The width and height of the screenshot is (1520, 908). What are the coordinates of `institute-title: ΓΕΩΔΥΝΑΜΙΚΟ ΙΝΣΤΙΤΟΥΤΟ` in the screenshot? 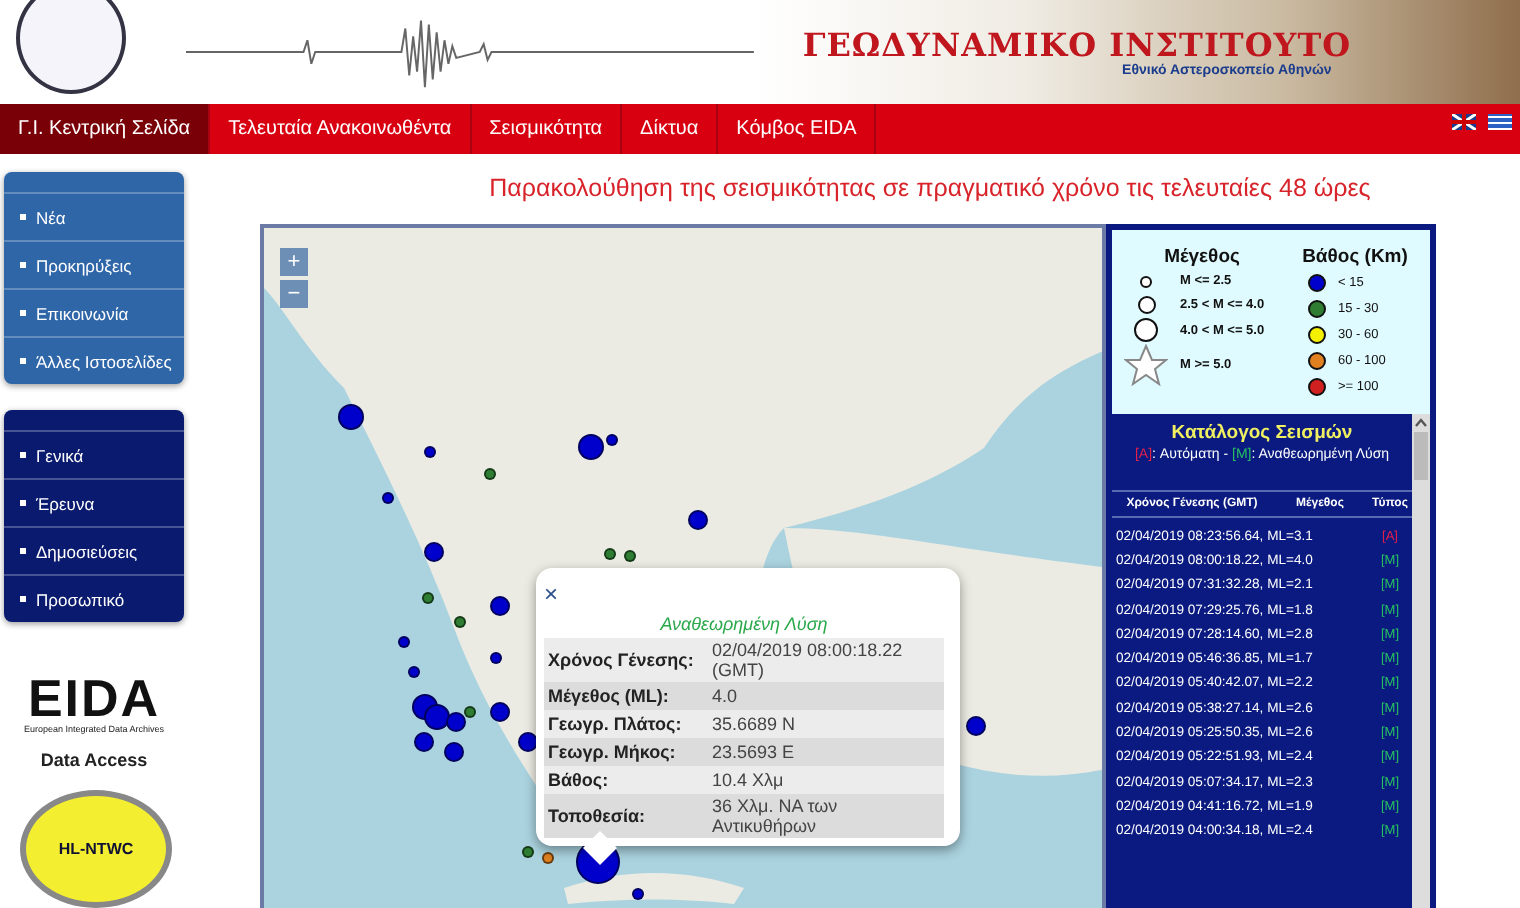 It's located at (1077, 45).